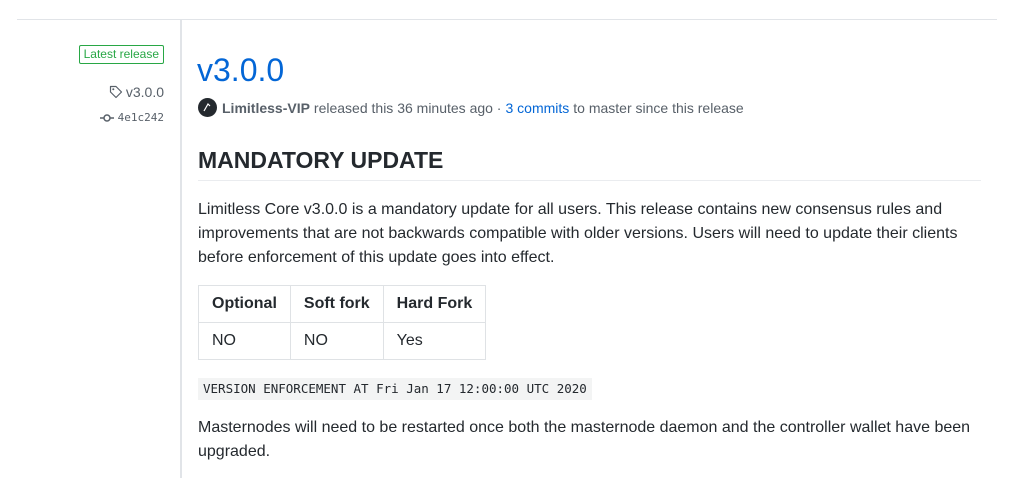 This screenshot has width=1023, height=478. Describe the element at coordinates (537, 108) in the screenshot. I see `commits-link: 3 commits` at that location.